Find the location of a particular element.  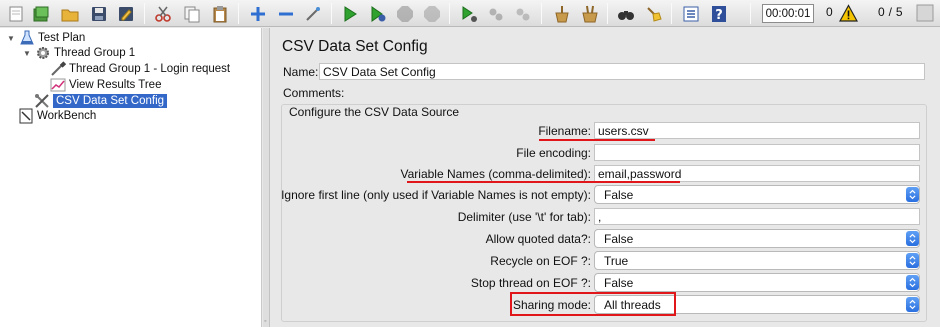

remote-shutdown-icon is located at coordinates (522, 13).